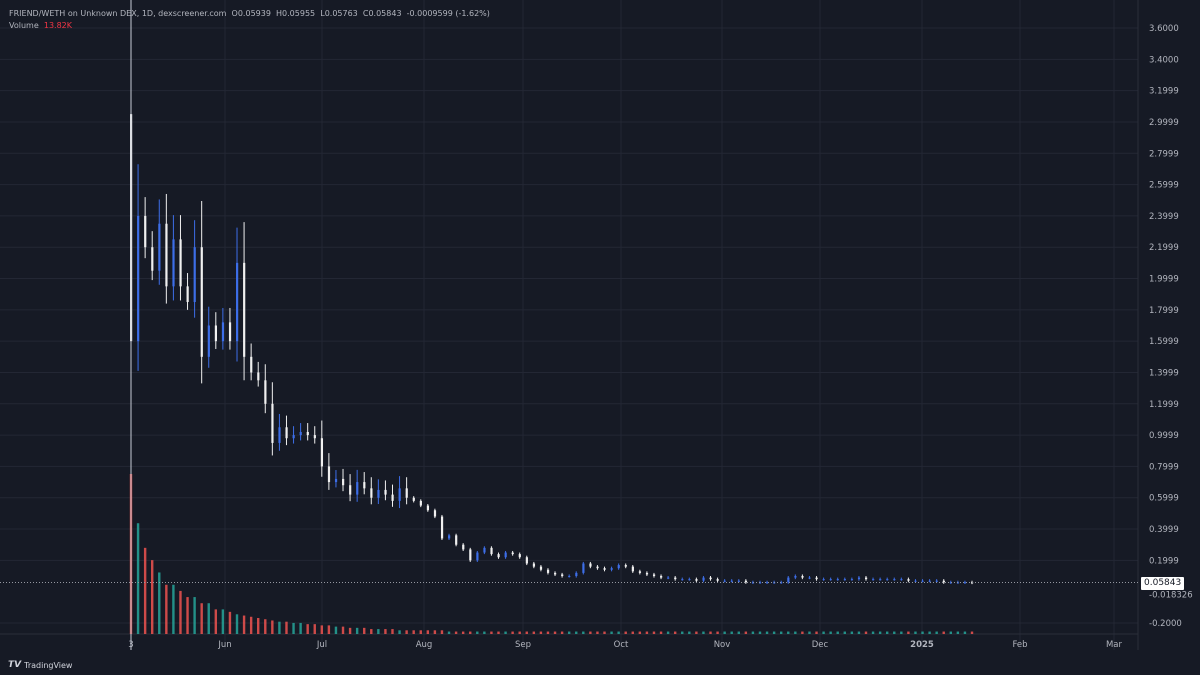 This screenshot has height=675, width=1200. Describe the element at coordinates (73, 13) in the screenshot. I see `legend-pair: FRIEND/WETH on Unknown DEX` at that location.